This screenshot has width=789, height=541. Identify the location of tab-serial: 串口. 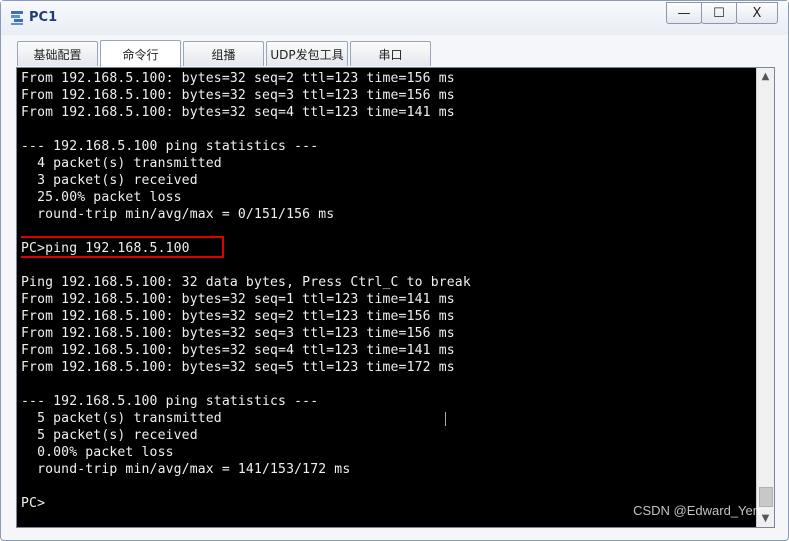
(390, 53).